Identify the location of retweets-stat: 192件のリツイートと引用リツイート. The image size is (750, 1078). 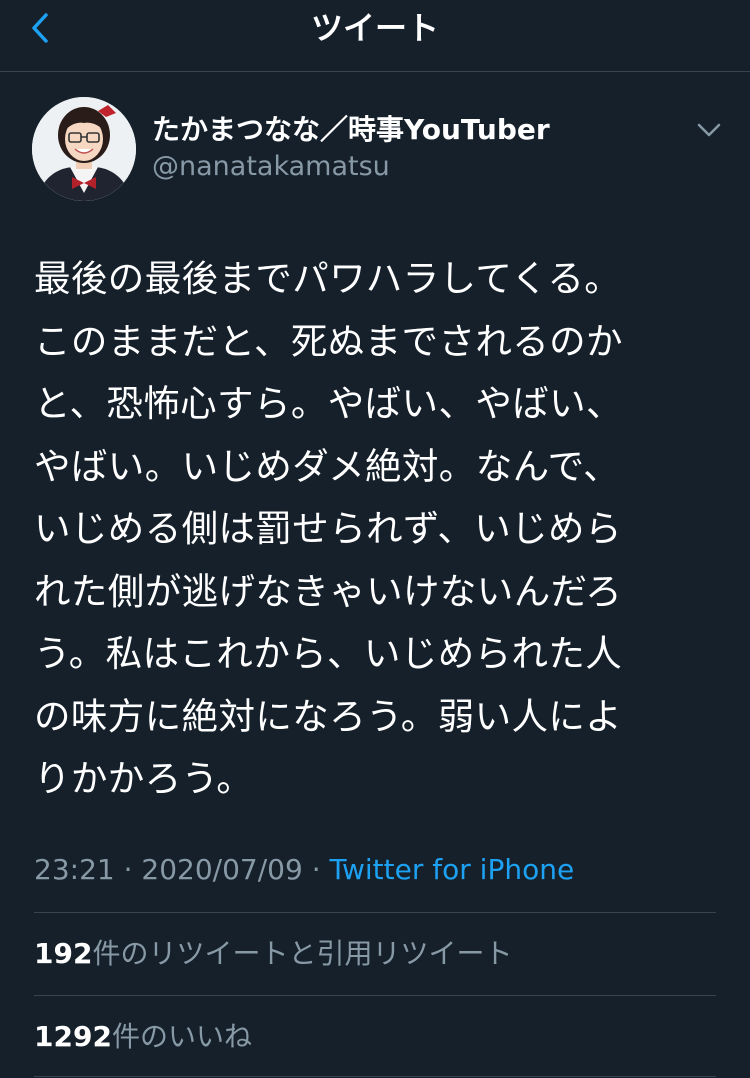
(273, 954).